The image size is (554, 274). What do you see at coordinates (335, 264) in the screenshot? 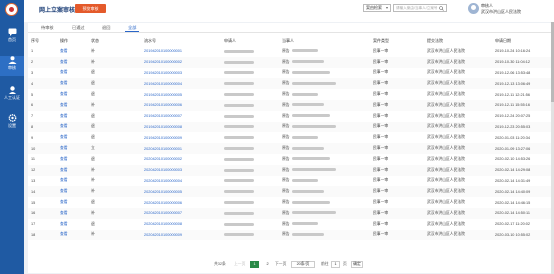
I see `goto-input: 1` at bounding box center [335, 264].